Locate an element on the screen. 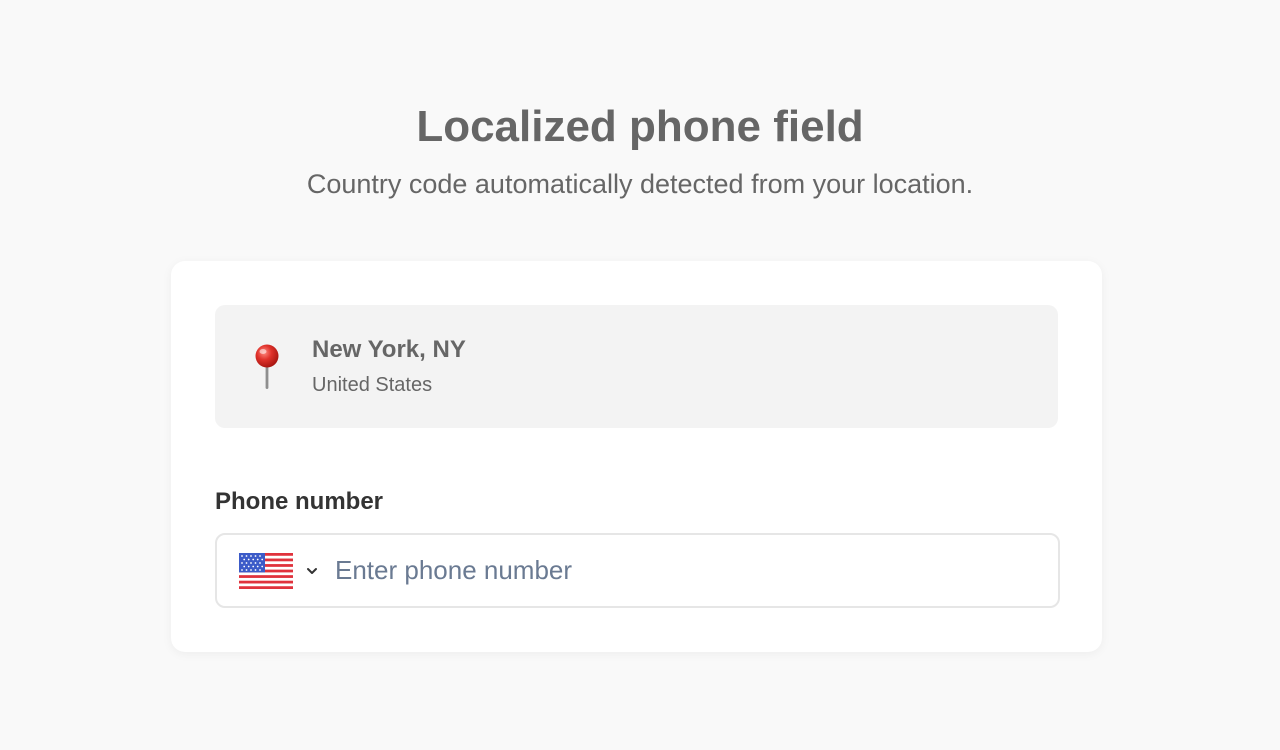 The height and width of the screenshot is (750, 1280). country-code-select is located at coordinates (284, 571).